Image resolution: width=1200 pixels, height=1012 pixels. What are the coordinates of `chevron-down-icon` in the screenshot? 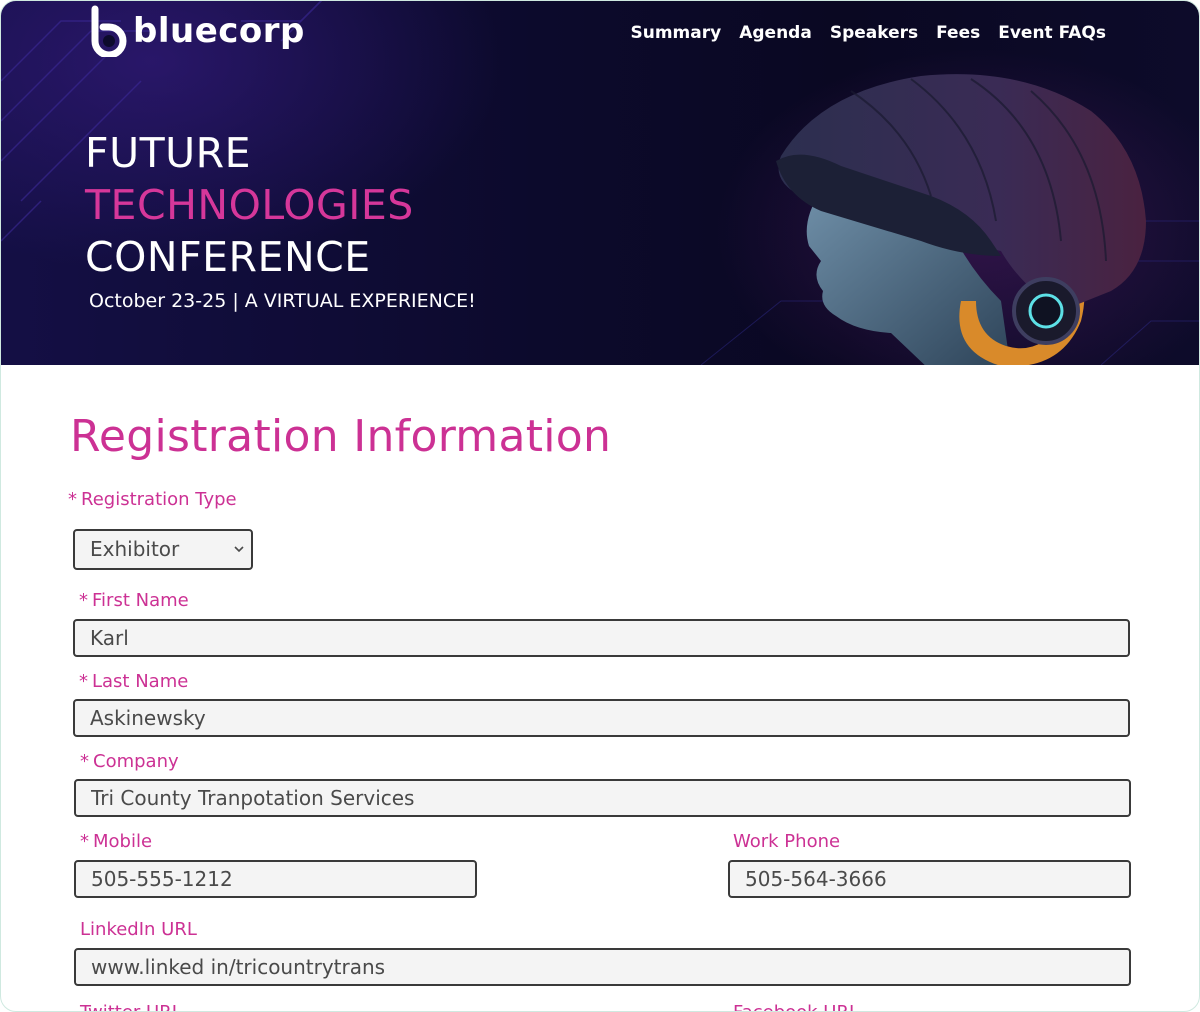 It's located at (239, 549).